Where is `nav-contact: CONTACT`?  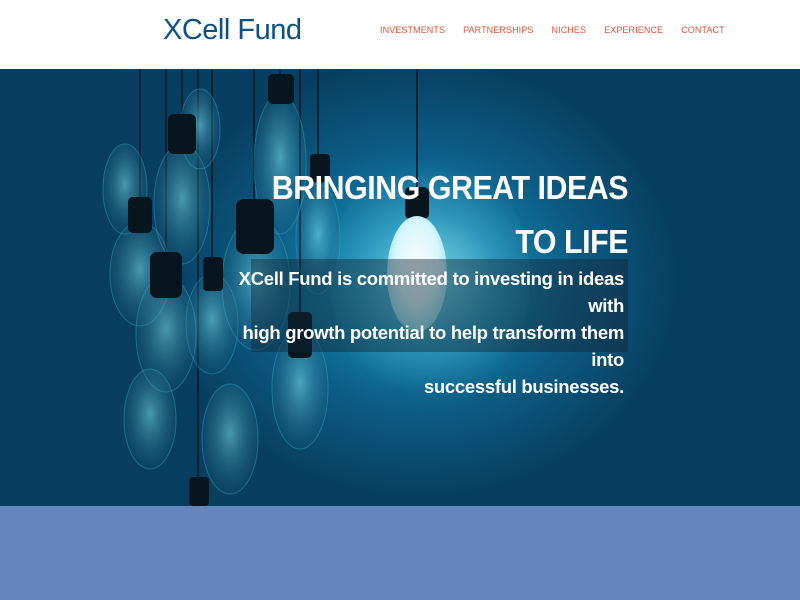
nav-contact: CONTACT is located at coordinates (703, 30).